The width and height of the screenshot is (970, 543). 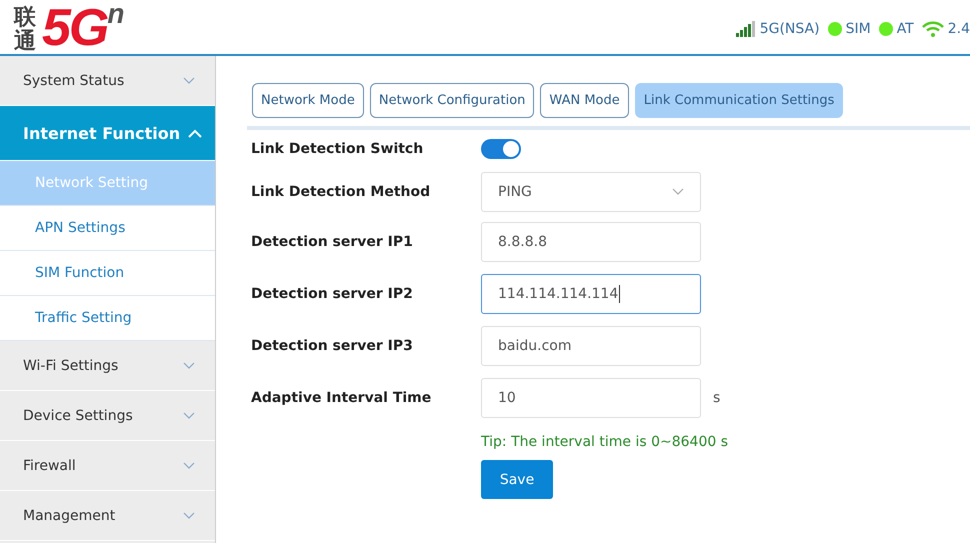 I want to click on logo-chinese-text: 联通, so click(x=25, y=30).